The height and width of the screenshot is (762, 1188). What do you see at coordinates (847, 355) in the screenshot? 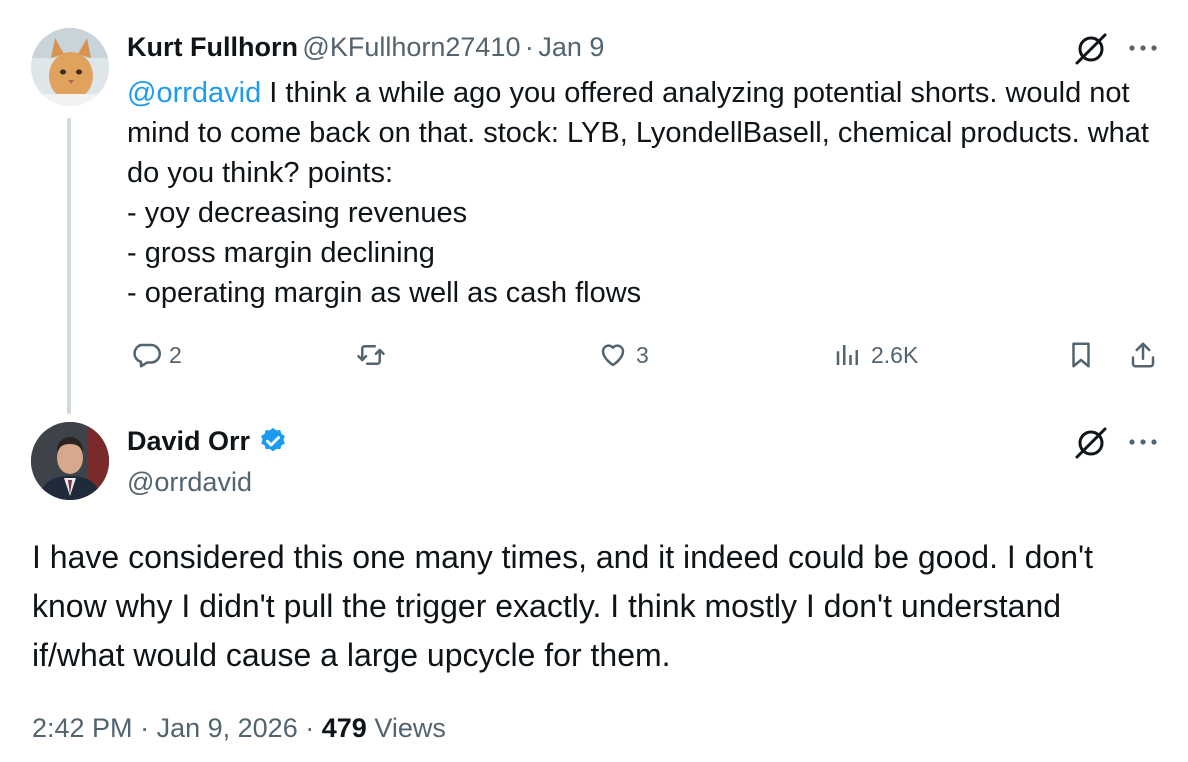
I see `analytics-icon` at bounding box center [847, 355].